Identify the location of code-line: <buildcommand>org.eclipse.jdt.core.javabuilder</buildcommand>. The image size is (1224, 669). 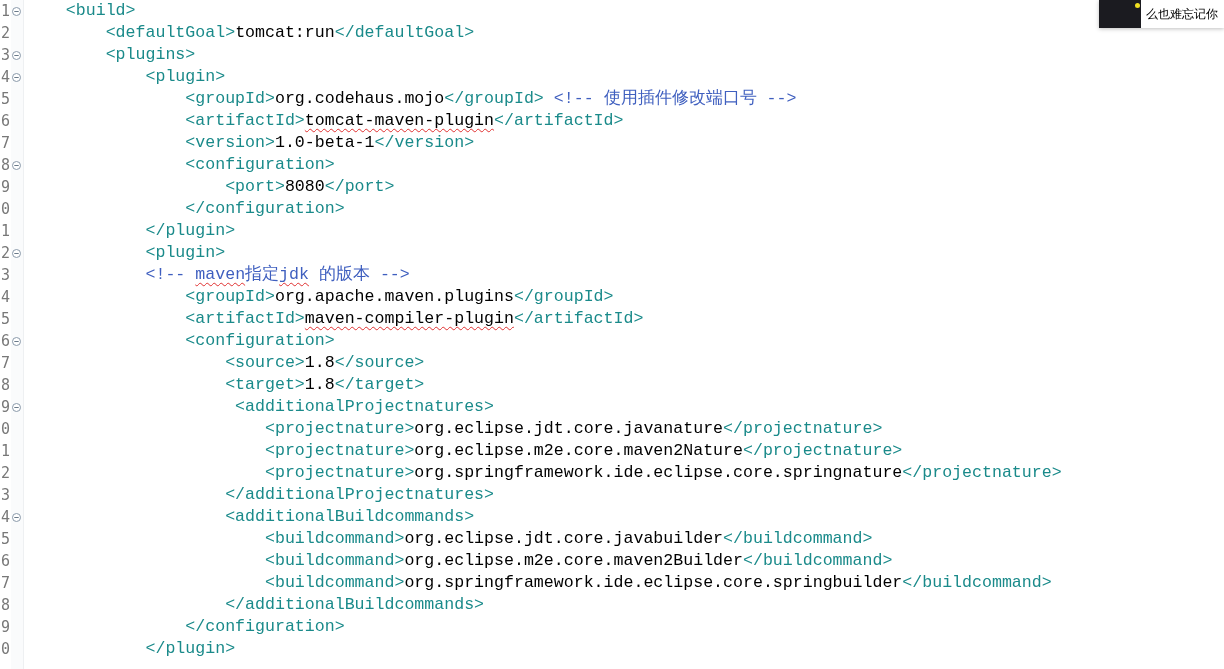
(568, 539).